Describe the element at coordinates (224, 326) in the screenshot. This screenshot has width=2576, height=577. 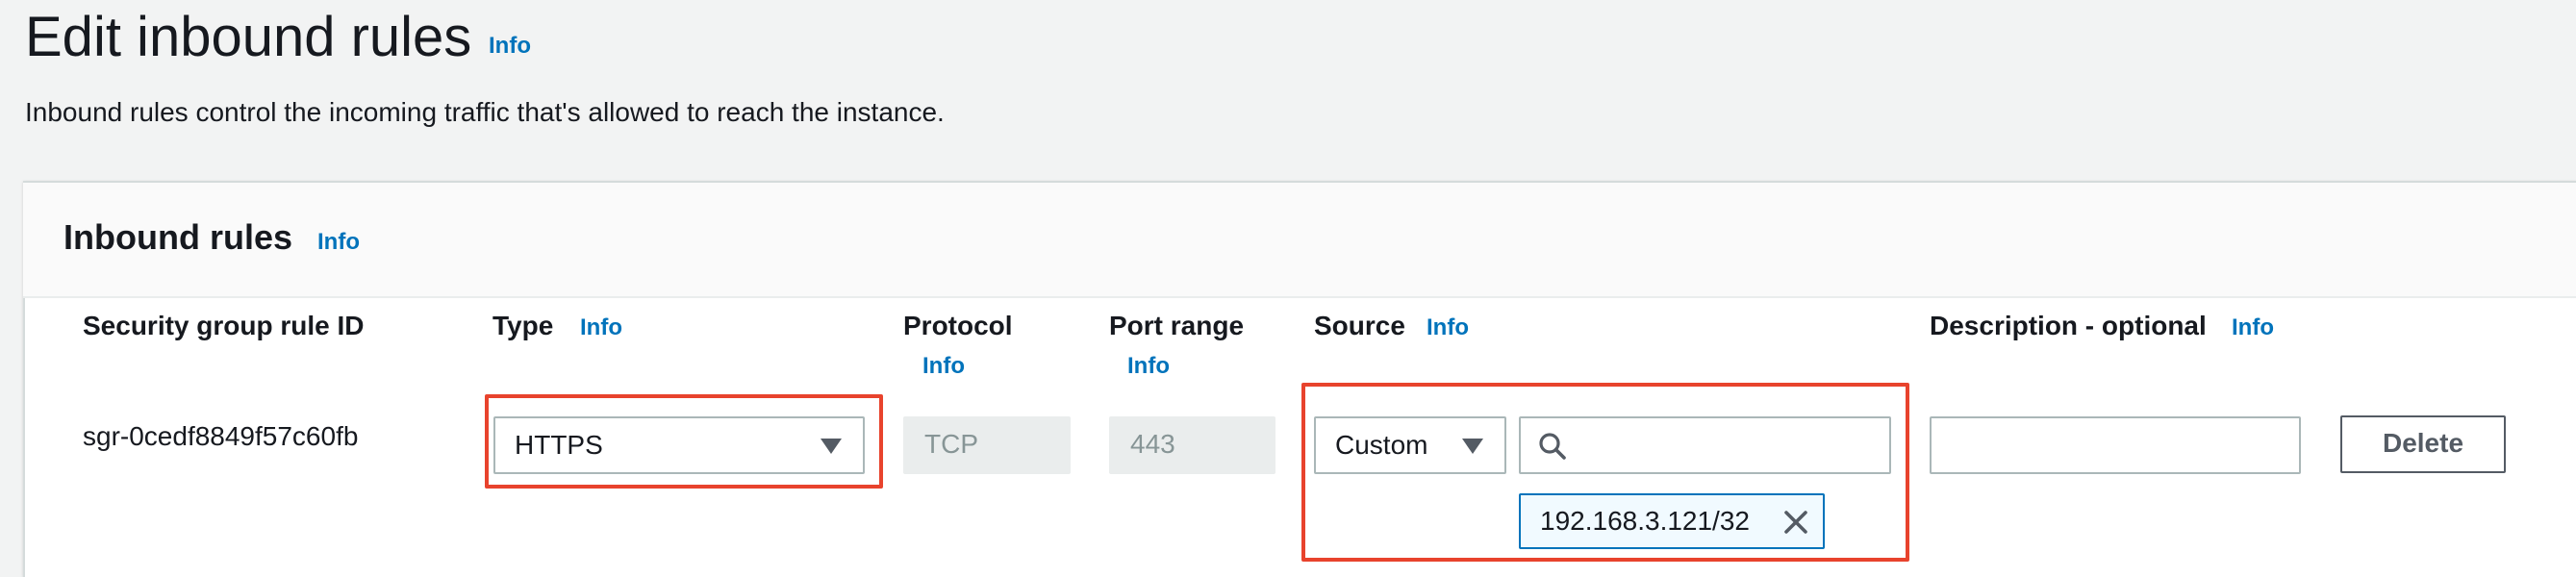
I see `column-header-rule-id: Security group rule ID` at that location.